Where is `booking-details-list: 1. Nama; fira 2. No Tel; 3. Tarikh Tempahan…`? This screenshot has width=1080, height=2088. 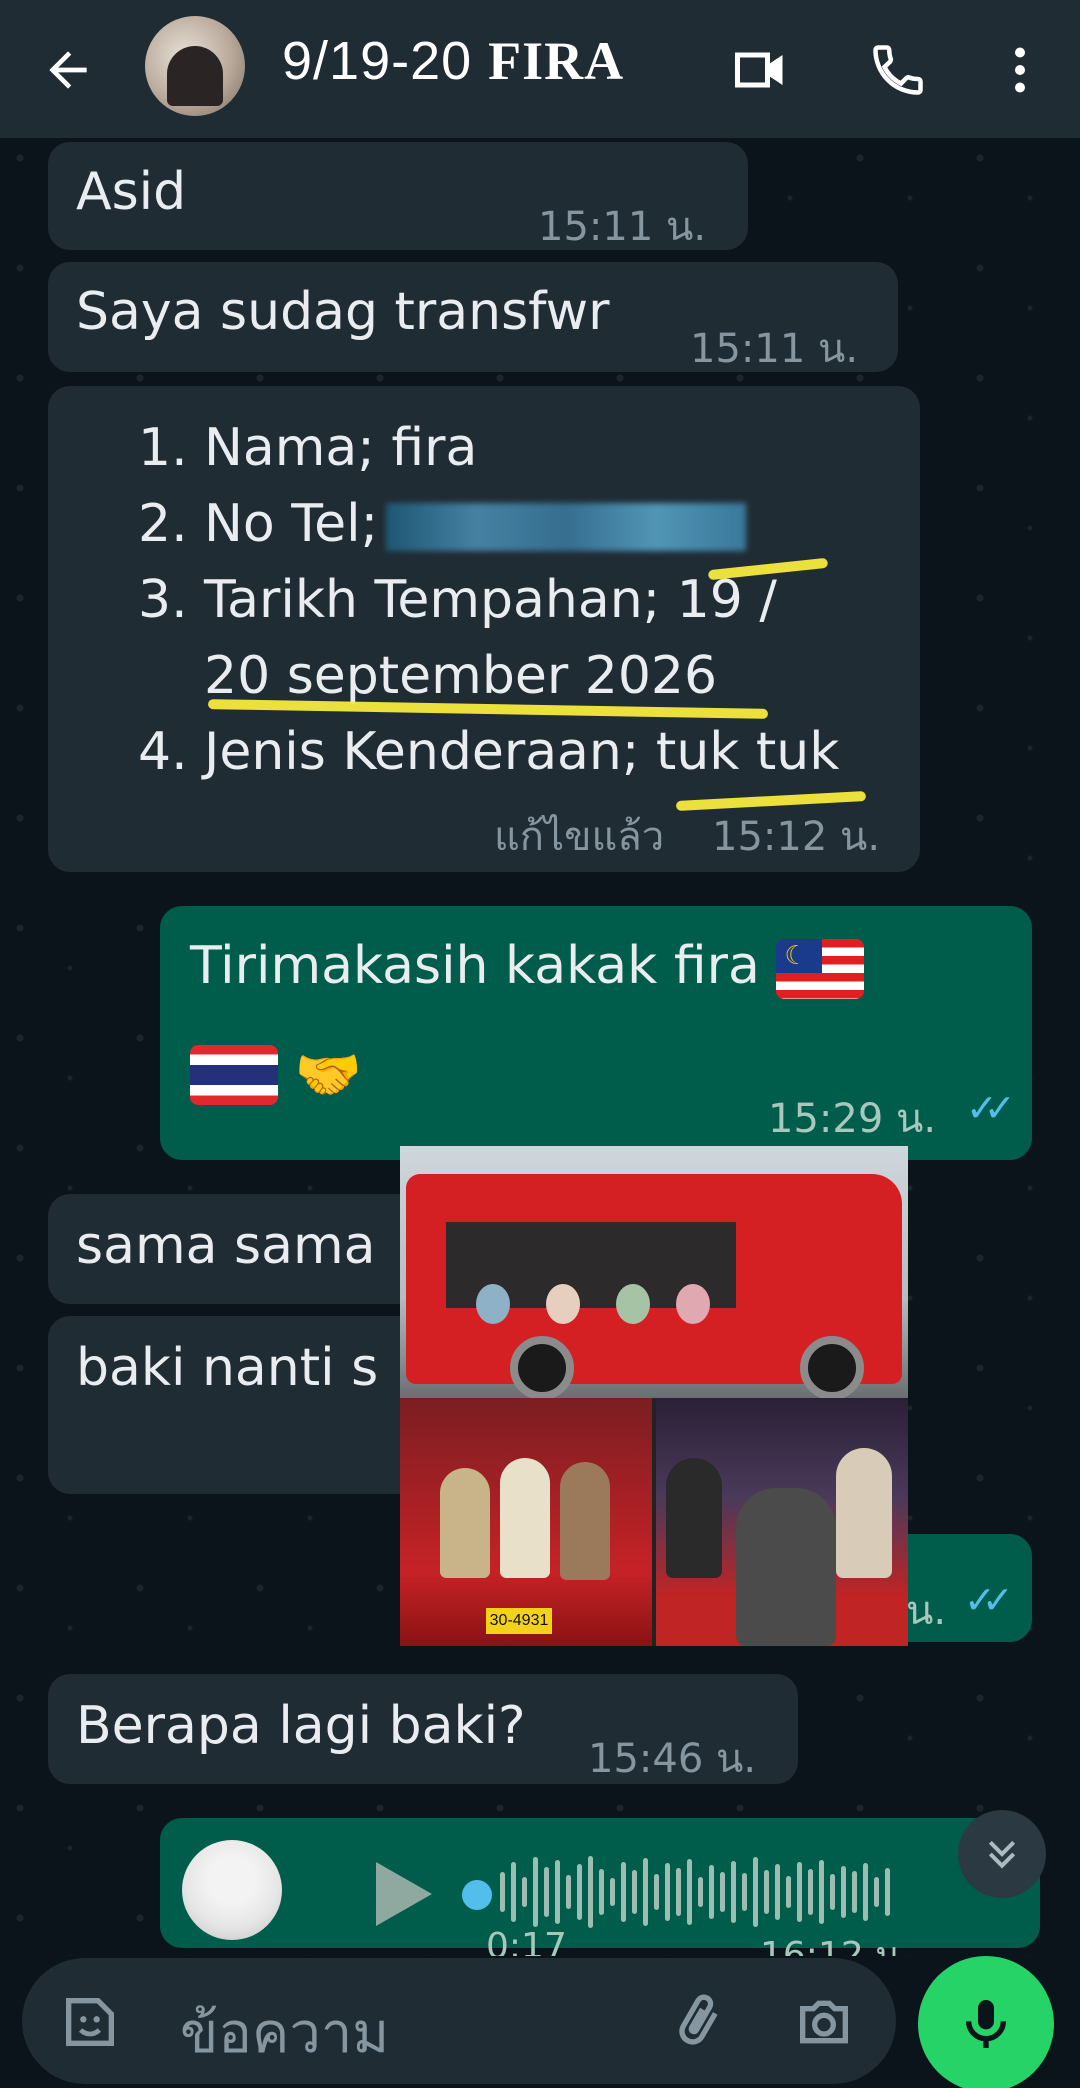 booking-details-list: 1. Nama; fira 2. No Tel; 3. Tarikh Tempahan… is located at coordinates (489, 600).